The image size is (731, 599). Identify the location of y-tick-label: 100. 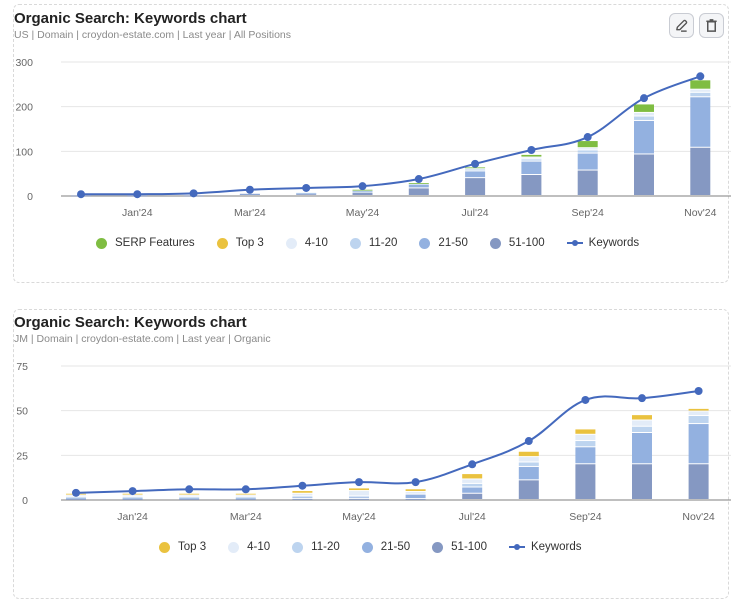
(24, 152).